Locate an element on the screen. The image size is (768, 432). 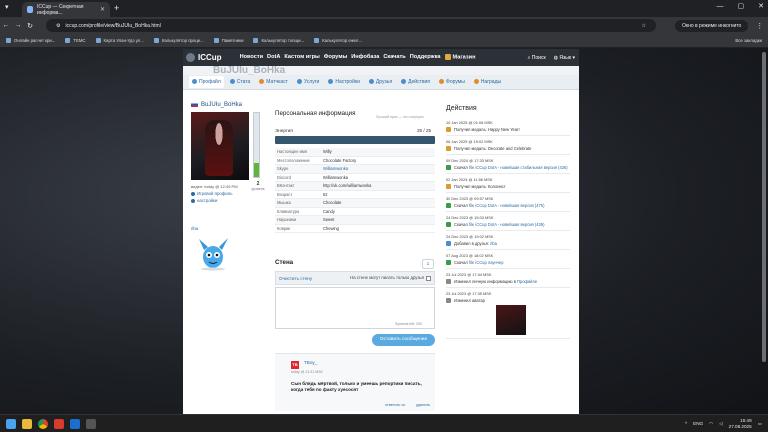
nav-item-dota: DotA is located at coordinates (273, 57).